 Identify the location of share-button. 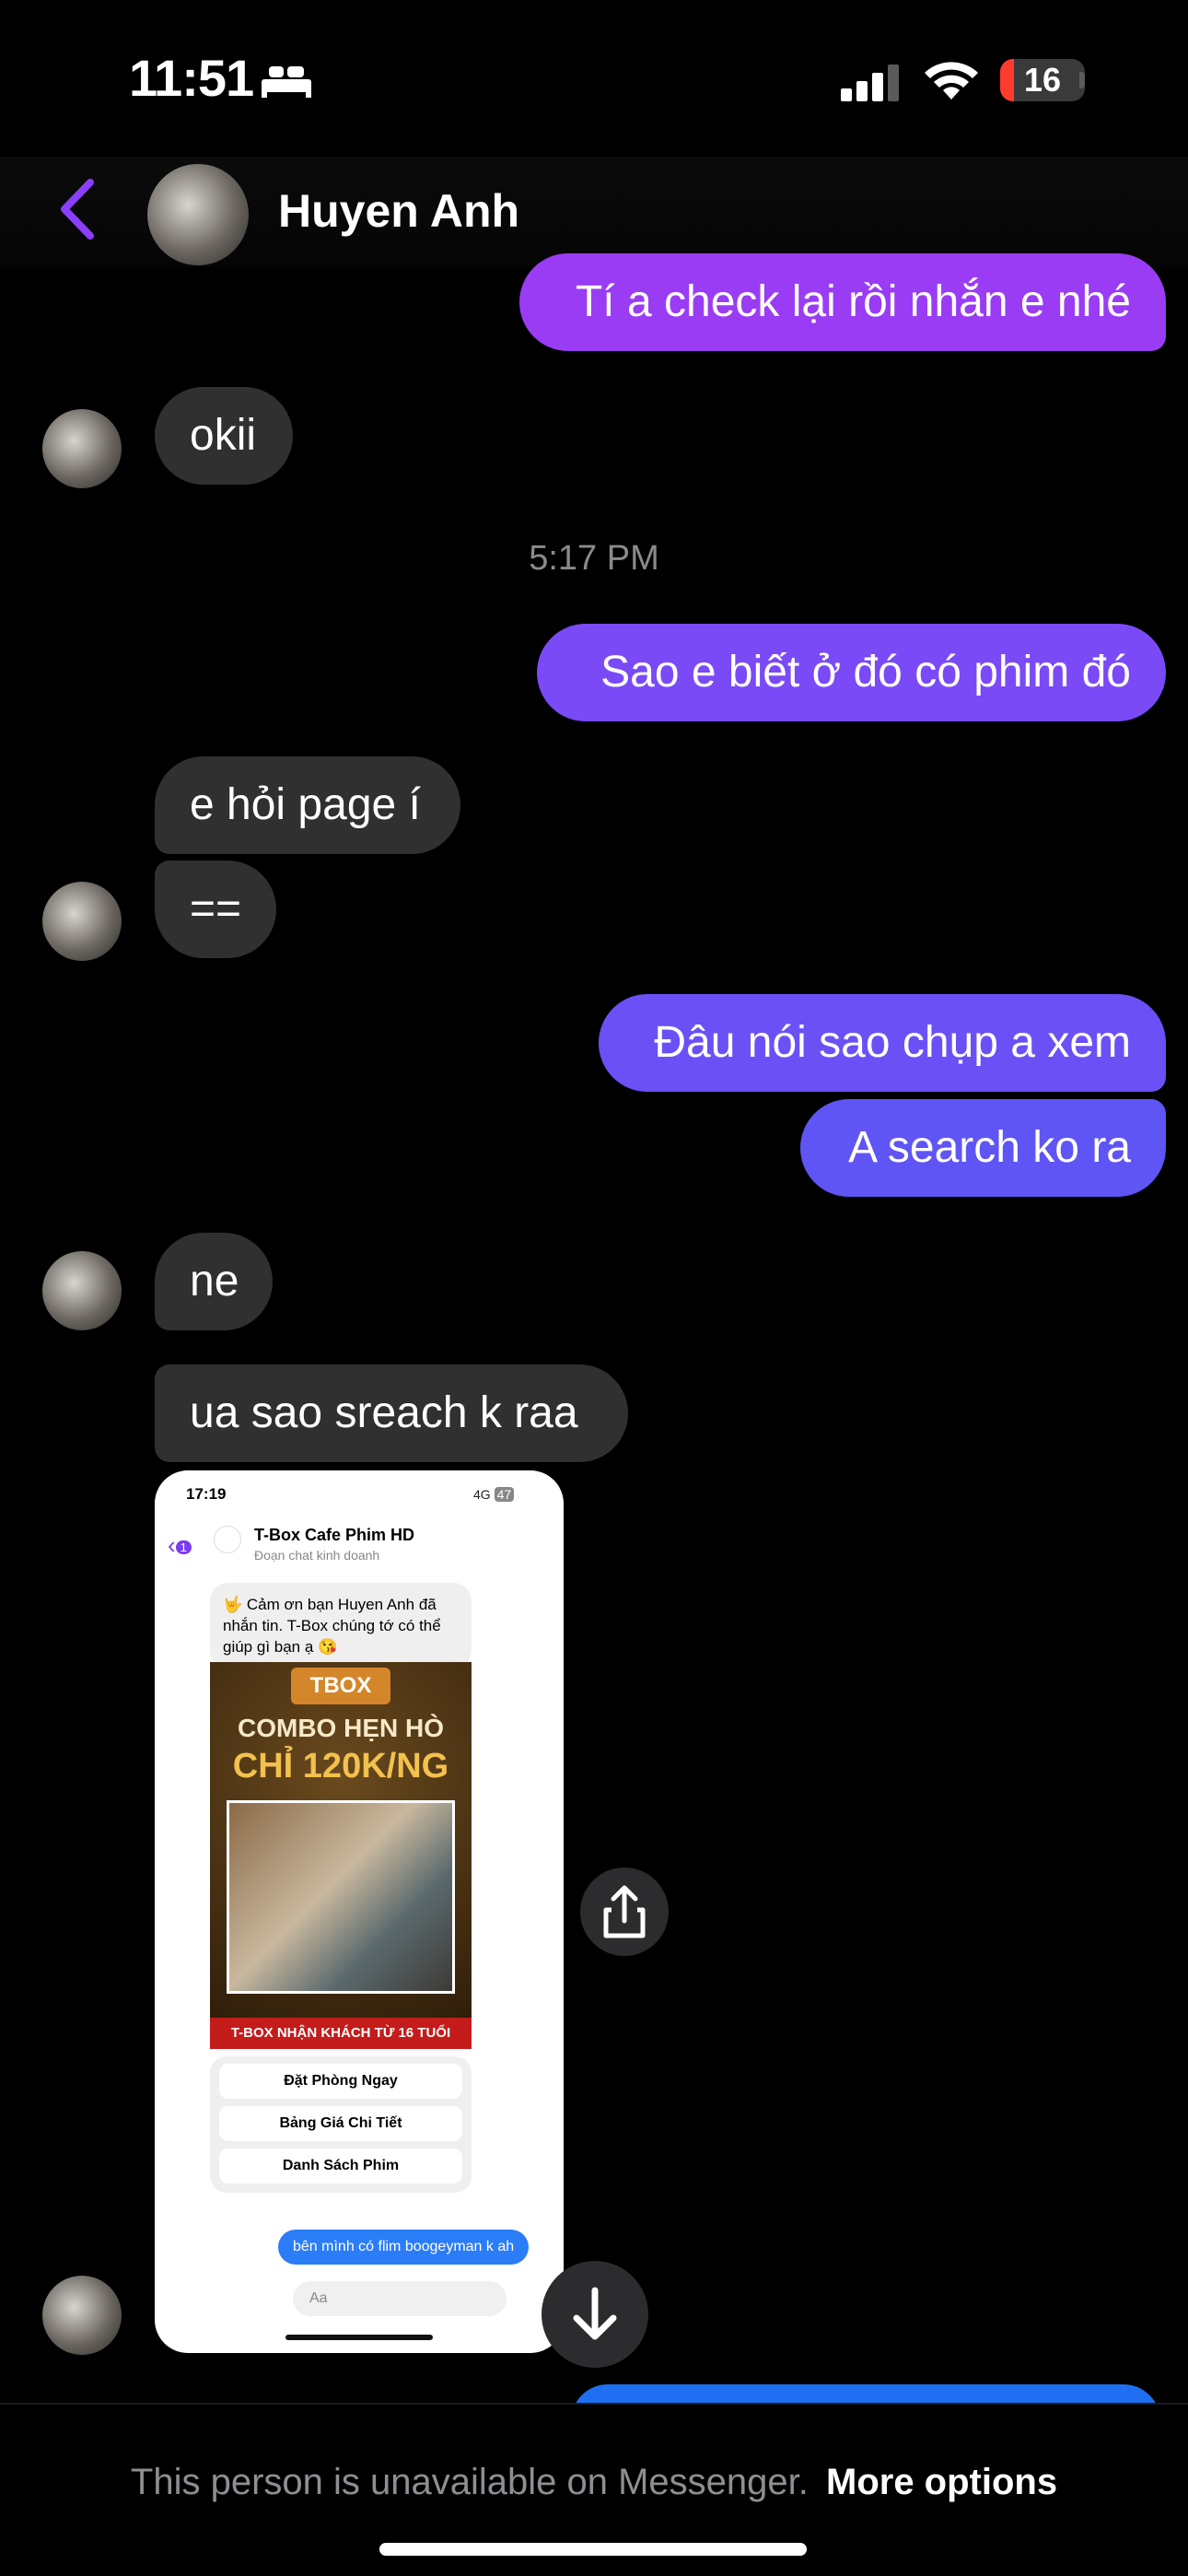
(624, 1912).